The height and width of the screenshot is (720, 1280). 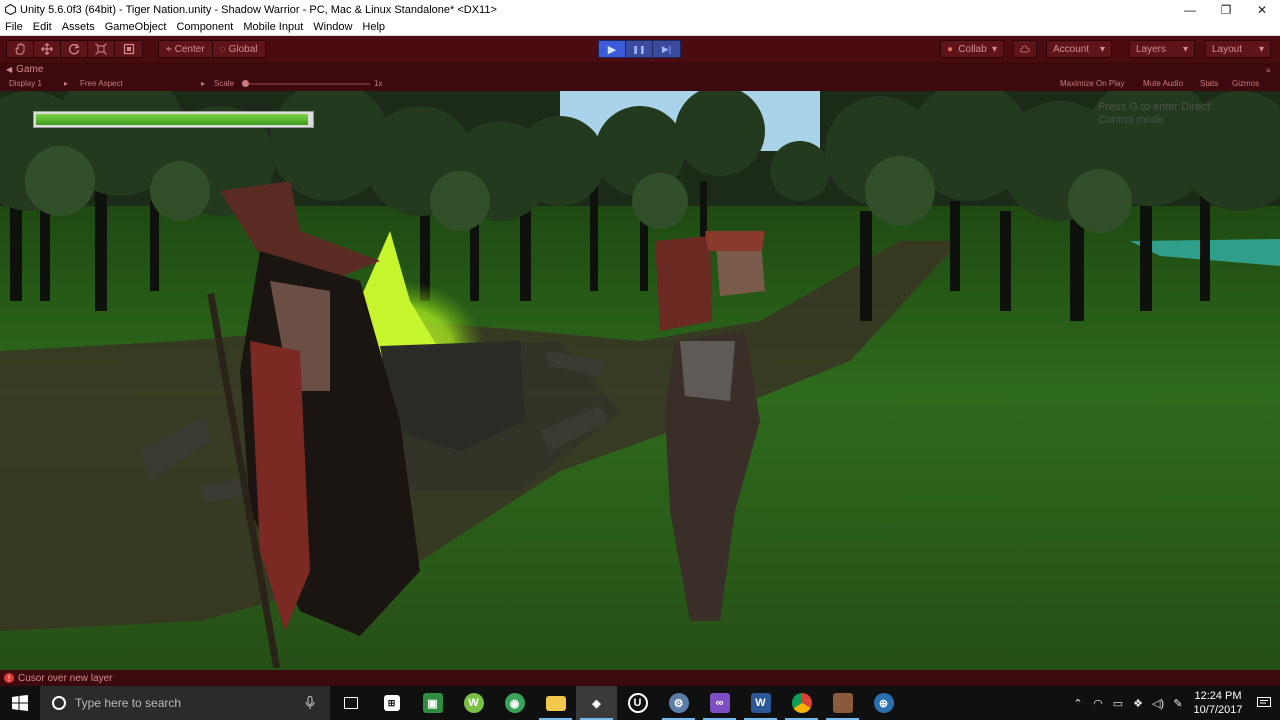 I want to click on menu-mobile-input: Mobile Input, so click(x=273, y=27).